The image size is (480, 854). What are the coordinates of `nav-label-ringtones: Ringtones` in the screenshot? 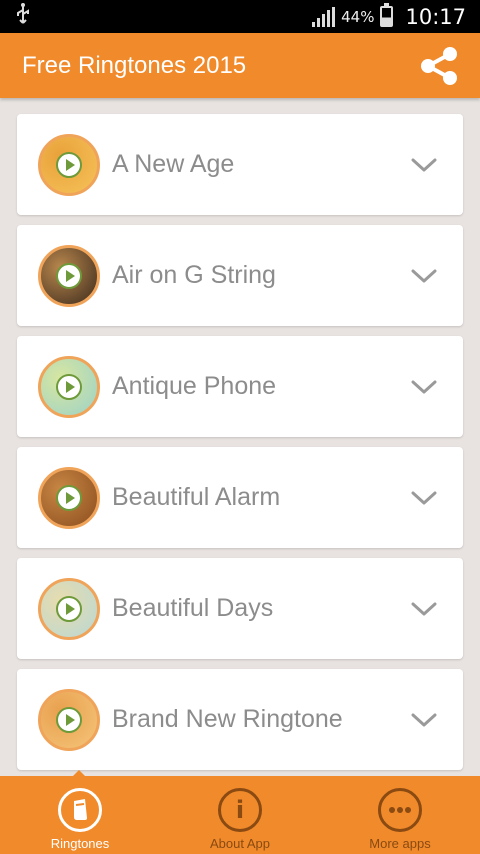 It's located at (80, 843).